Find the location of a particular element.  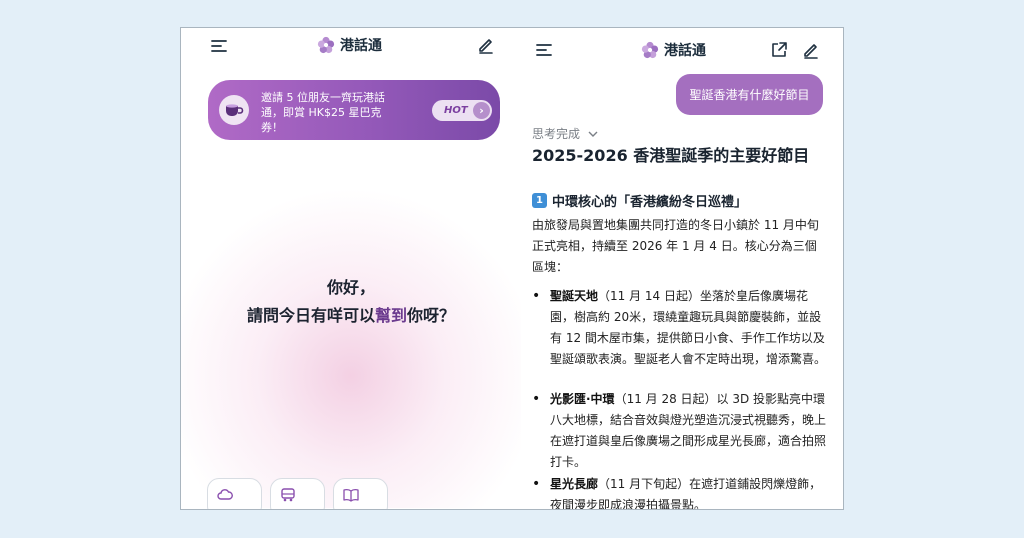

section-heading: 1 中環核心的「香港繽紛冬日巡禮」 is located at coordinates (639, 200).